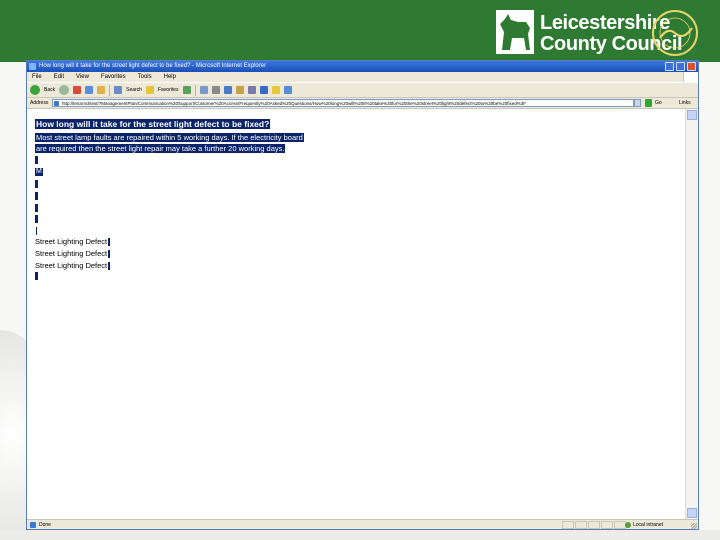  I want to click on stop-icon, so click(77, 90).